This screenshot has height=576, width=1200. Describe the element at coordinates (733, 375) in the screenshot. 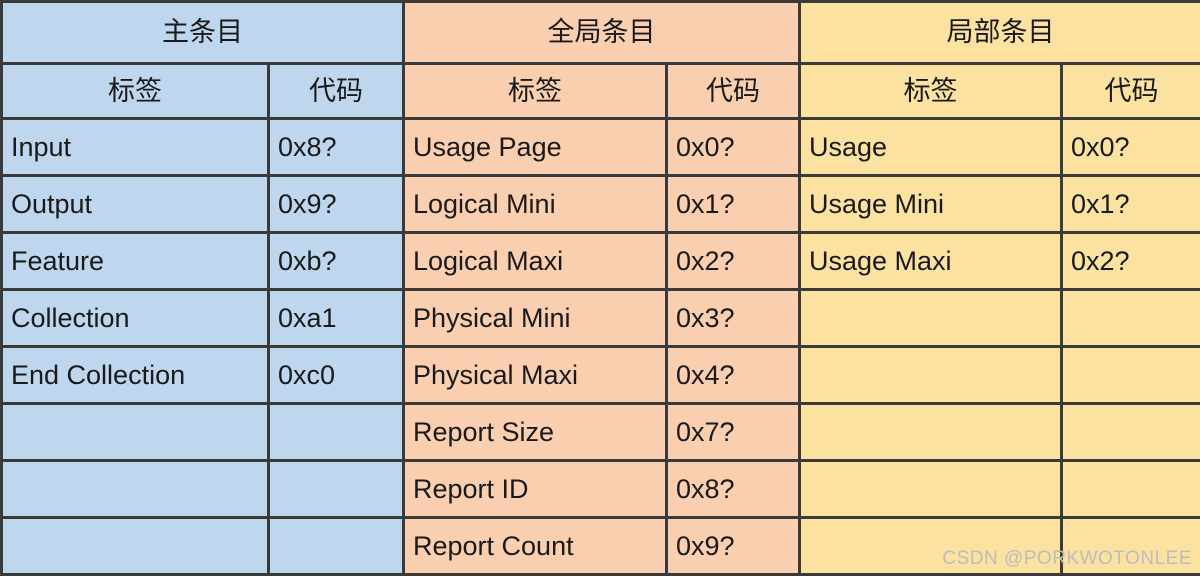

I see `cell-global-code: 0x4?` at that location.